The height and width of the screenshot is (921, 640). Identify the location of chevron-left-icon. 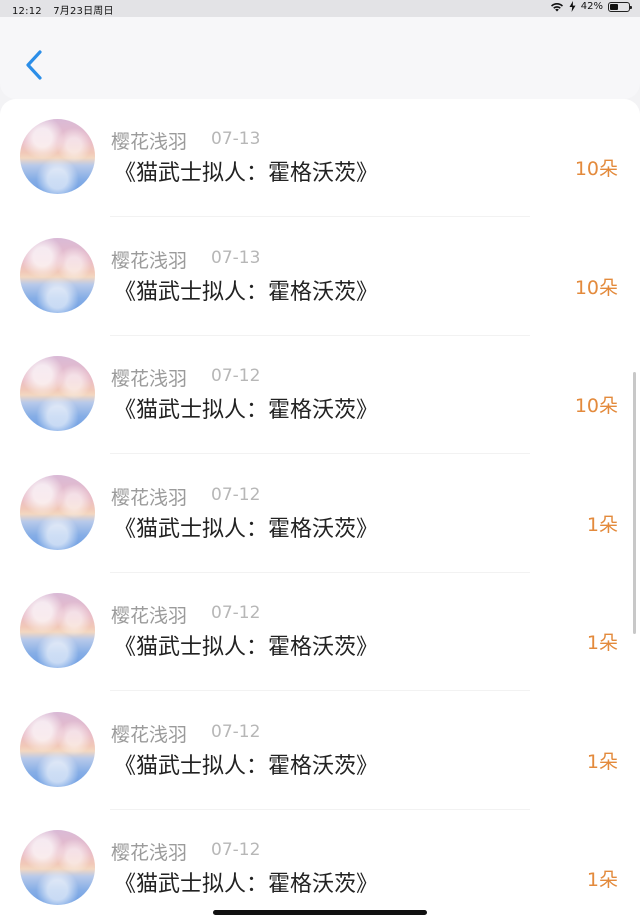
(34, 65).